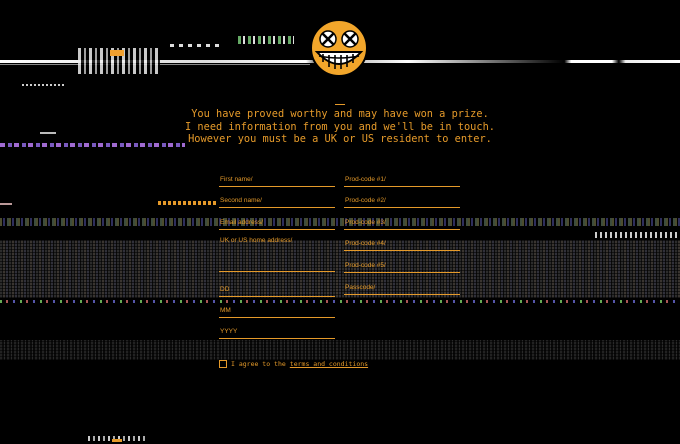 The height and width of the screenshot is (444, 680). Describe the element at coordinates (223, 364) in the screenshot. I see `terms-checkbox` at that location.